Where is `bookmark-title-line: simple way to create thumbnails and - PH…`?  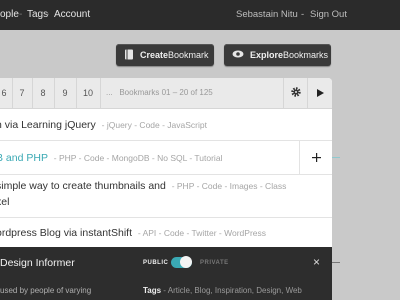 bookmark-title-line: simple way to create thumbnails and - PH… is located at coordinates (143, 186).